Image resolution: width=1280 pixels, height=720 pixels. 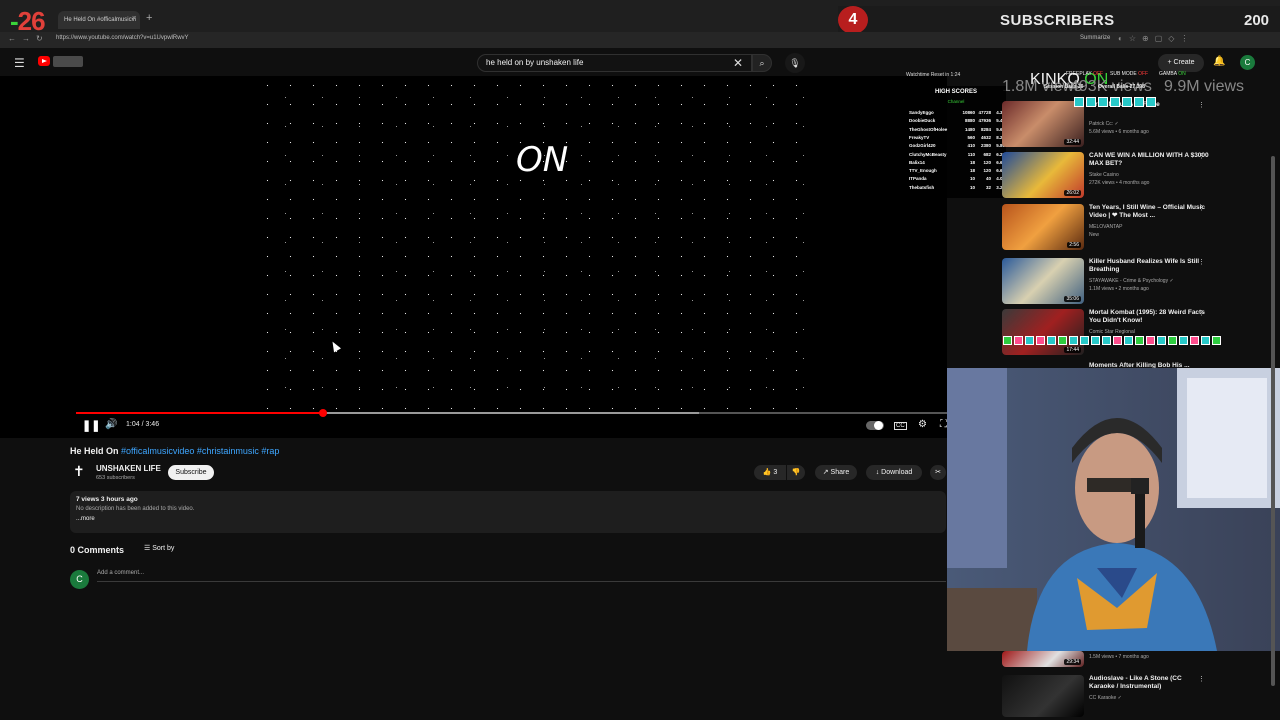 What do you see at coordinates (968, 112) in the screenshot?
I see `high-score-value: 10860` at bounding box center [968, 112].